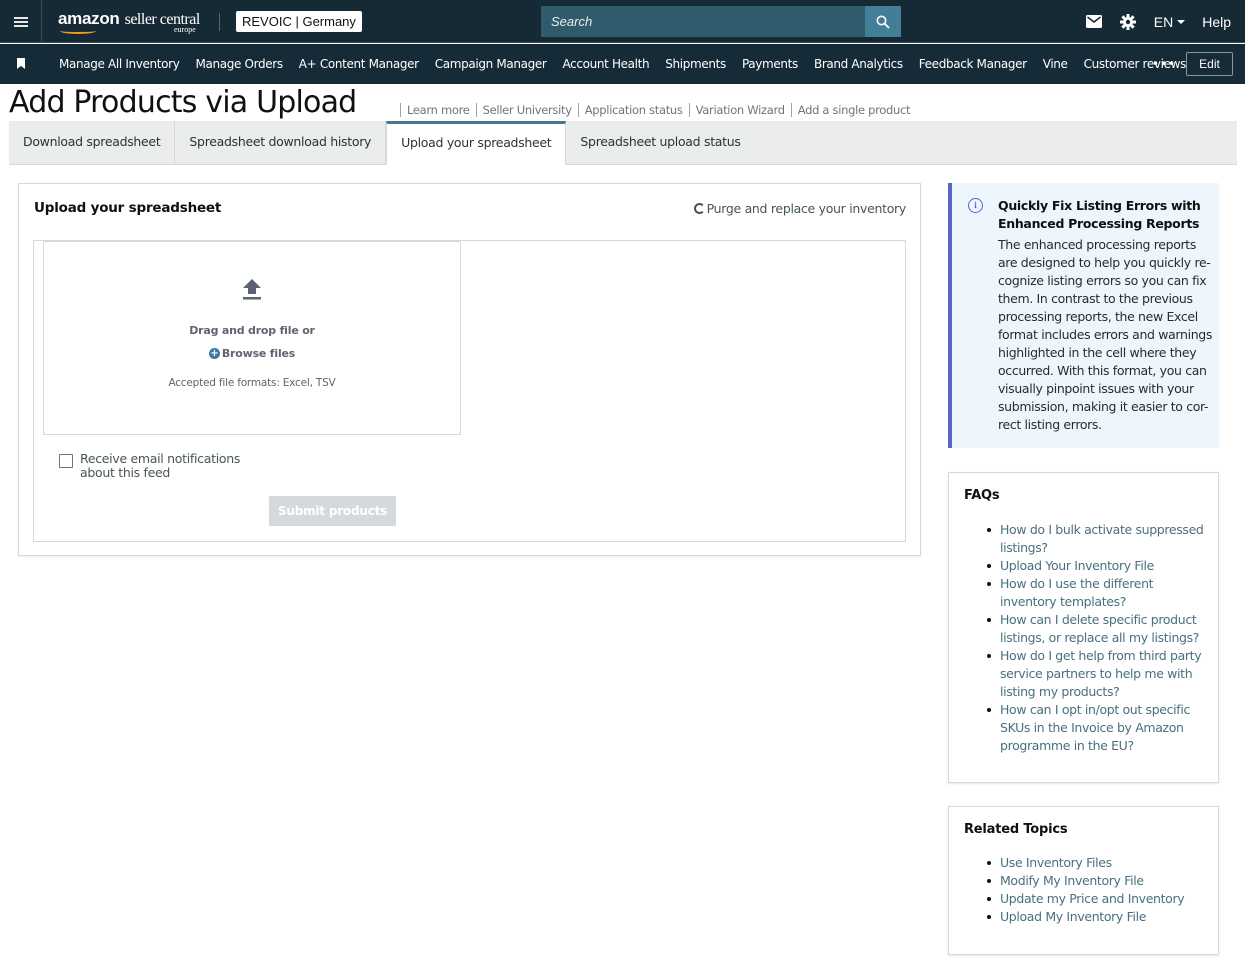 The height and width of the screenshot is (963, 1245). Describe the element at coordinates (66, 461) in the screenshot. I see `email-notification-checkbox` at that location.